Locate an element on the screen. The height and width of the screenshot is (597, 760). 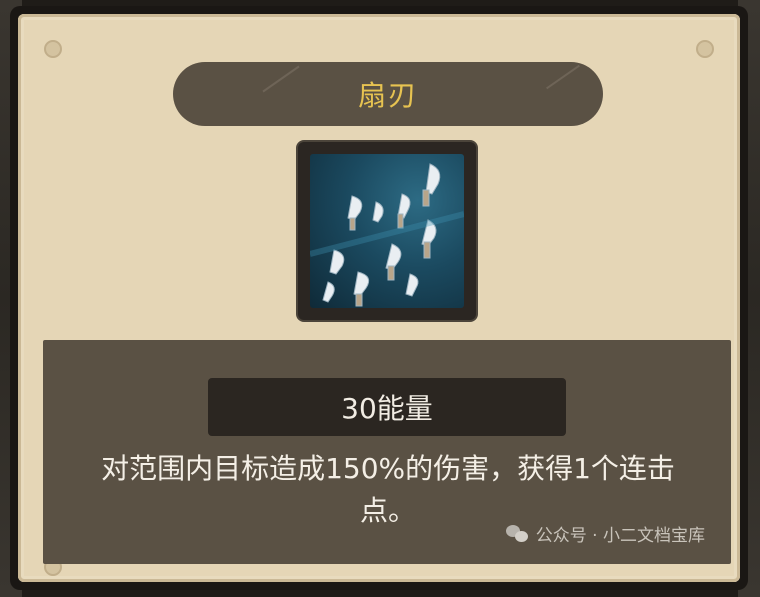
watermark: 公众号 · 小二文档宝库 is located at coordinates (605, 533).